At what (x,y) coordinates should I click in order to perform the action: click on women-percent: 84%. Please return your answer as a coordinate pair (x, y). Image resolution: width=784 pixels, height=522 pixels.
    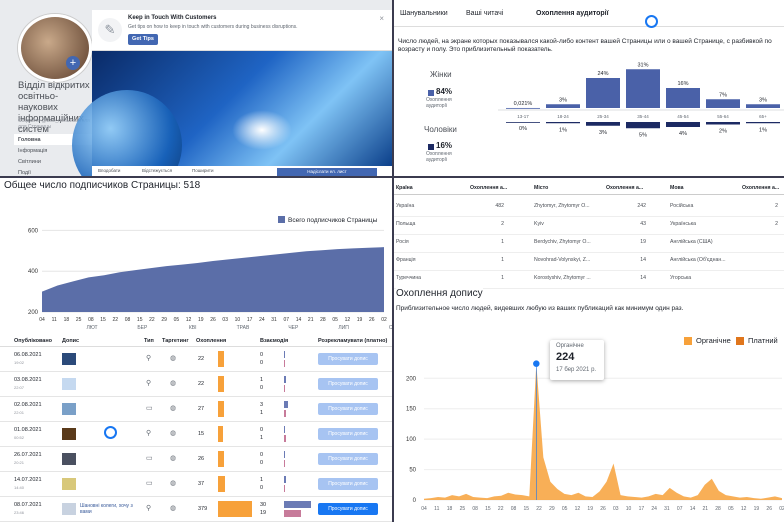
    Looking at the image, I should click on (444, 91).